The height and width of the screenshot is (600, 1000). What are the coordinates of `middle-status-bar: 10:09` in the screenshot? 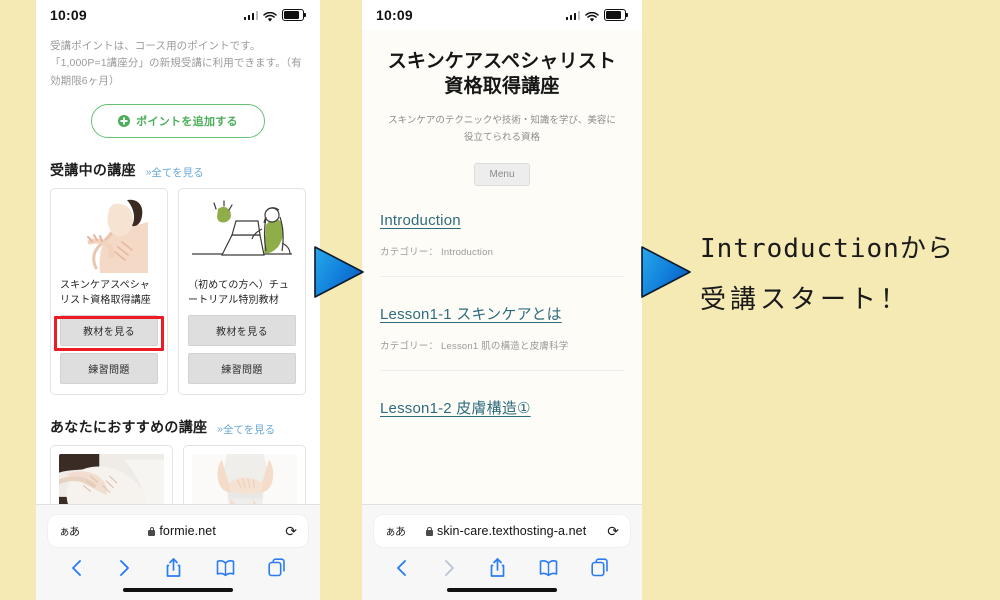 It's located at (502, 15).